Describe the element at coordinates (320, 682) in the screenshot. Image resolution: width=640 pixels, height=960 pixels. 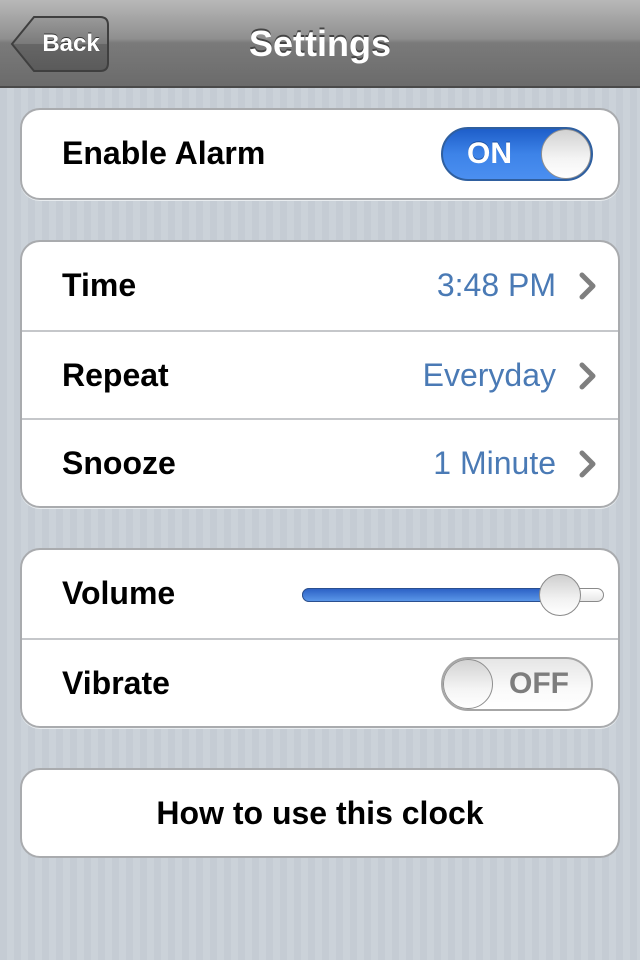
I see `vibrate-row: Vibrate OFF` at that location.